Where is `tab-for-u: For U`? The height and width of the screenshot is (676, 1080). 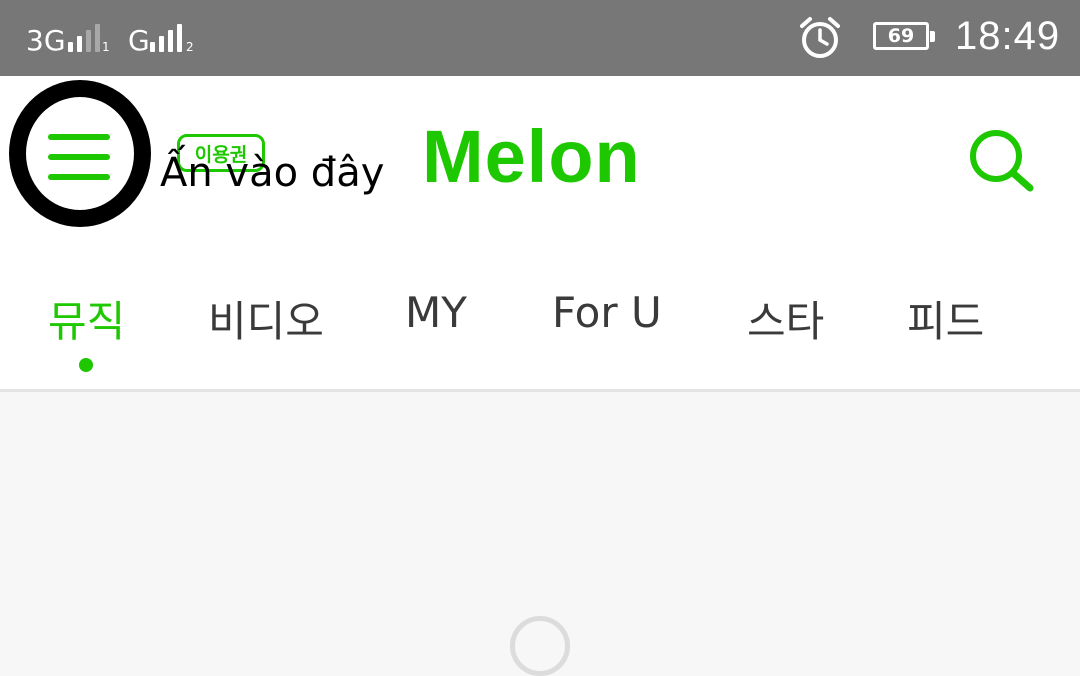
tab-for-u: For U is located at coordinates (607, 312).